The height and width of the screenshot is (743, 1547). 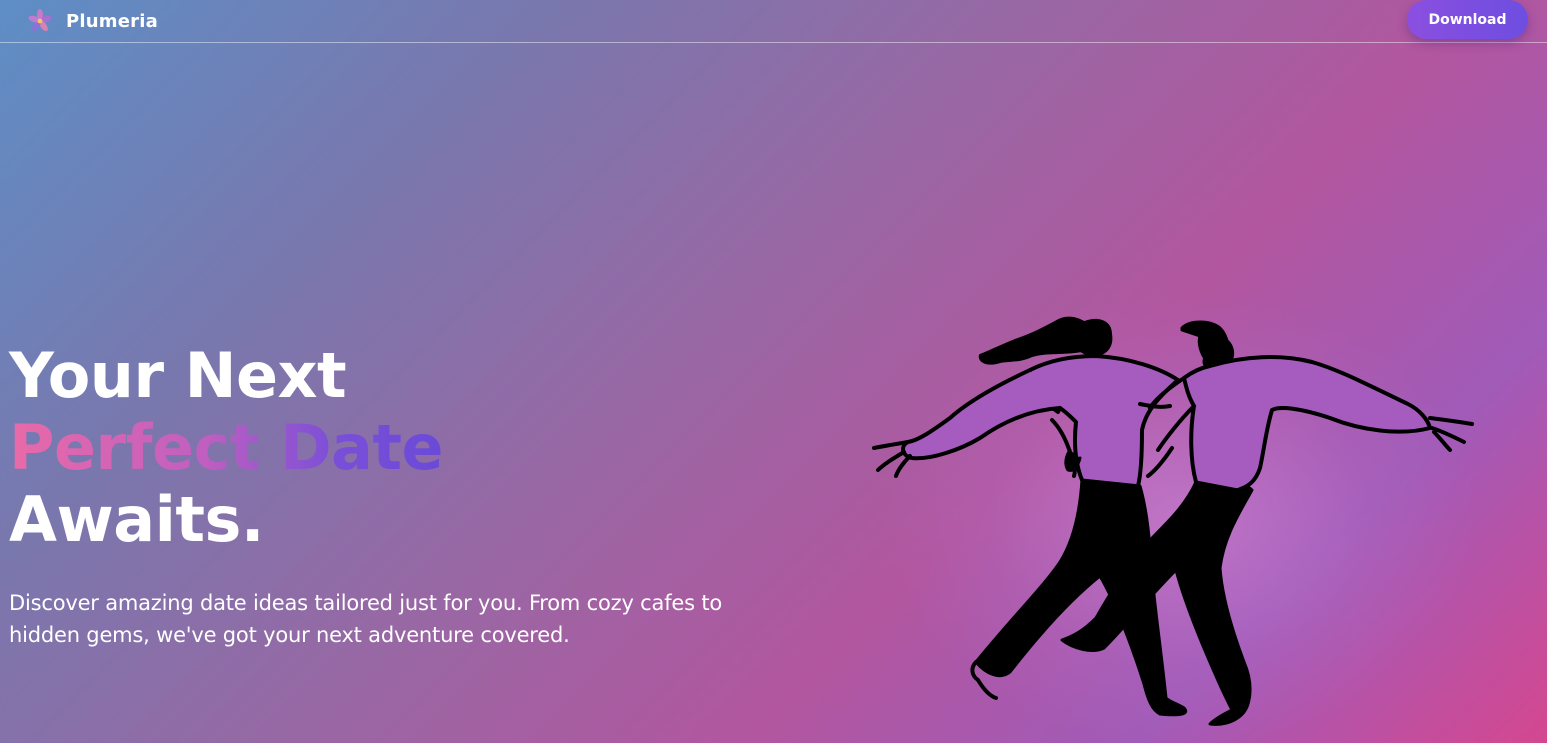 I want to click on hero-title-line-3: Awaits., so click(x=136, y=519).